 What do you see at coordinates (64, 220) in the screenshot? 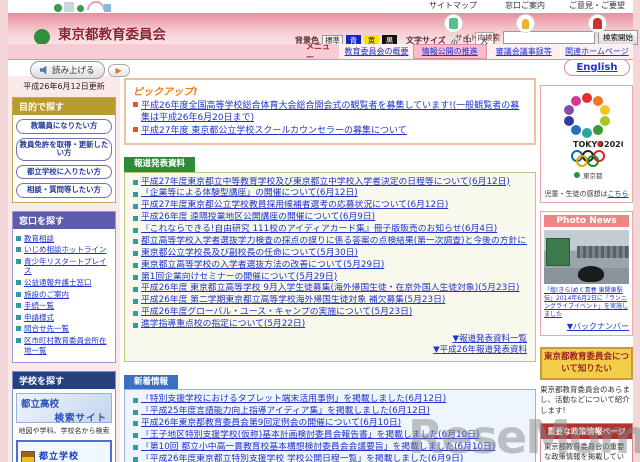
I see `window-header: 窓口を探す` at bounding box center [64, 220].